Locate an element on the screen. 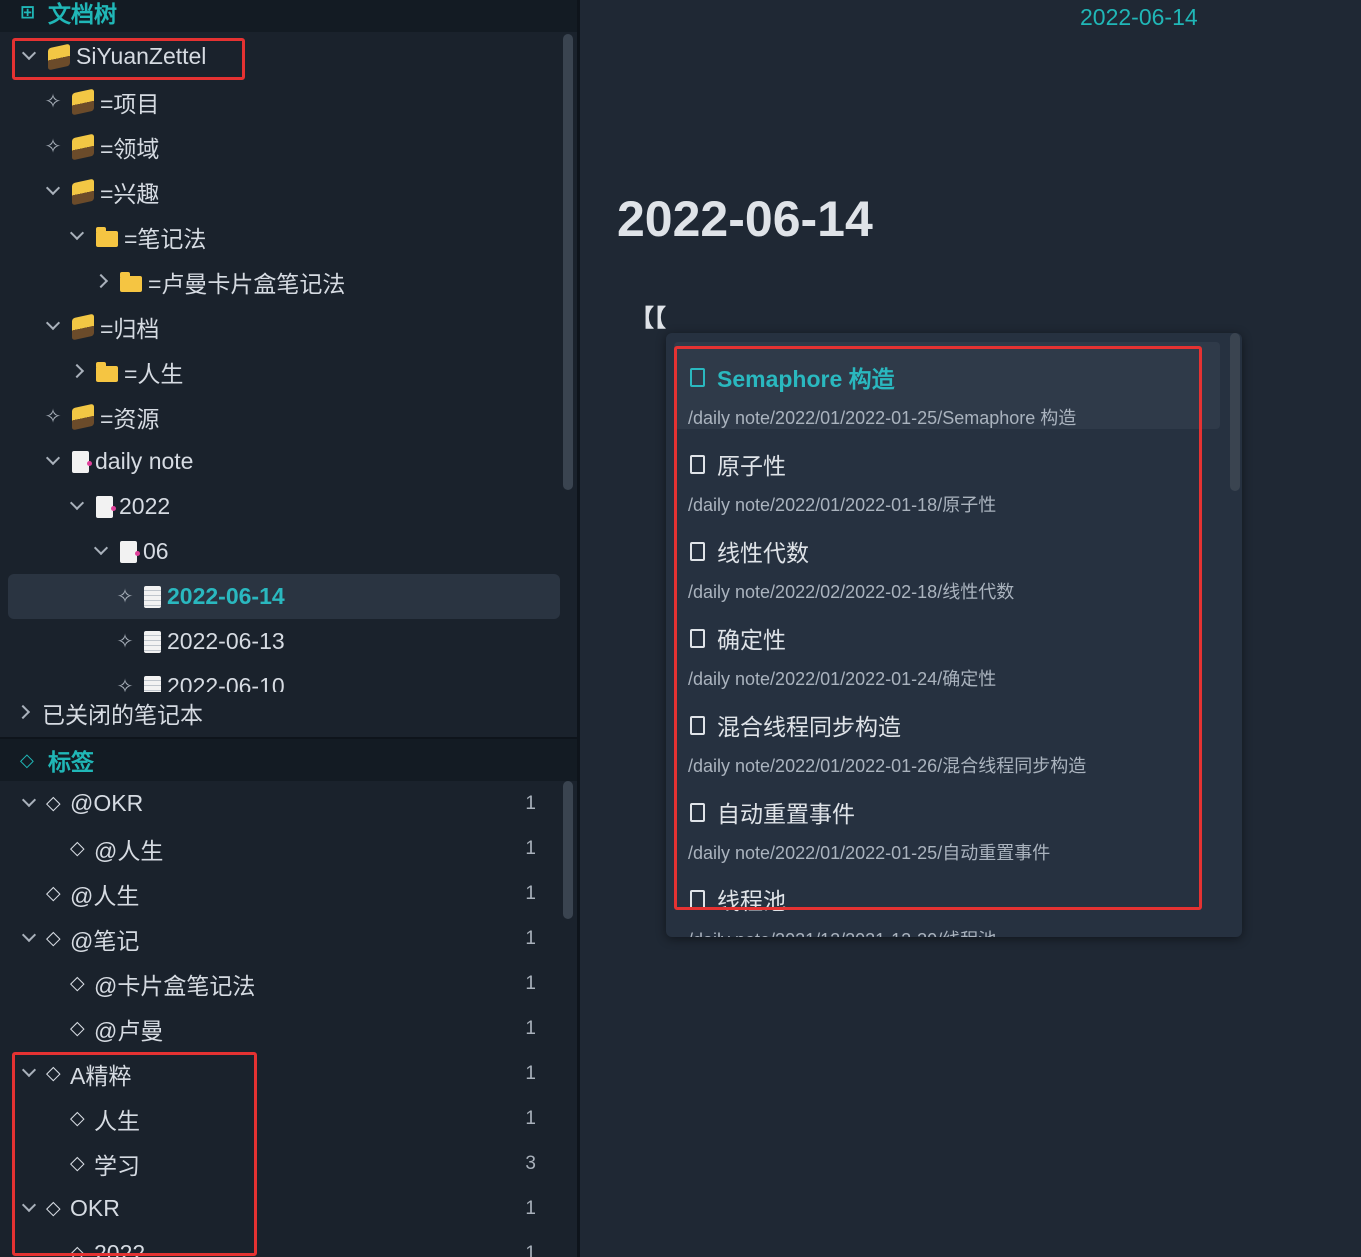 The width and height of the screenshot is (1361, 1257). hint-item-title: 混合线程同步构造 is located at coordinates (795, 725).